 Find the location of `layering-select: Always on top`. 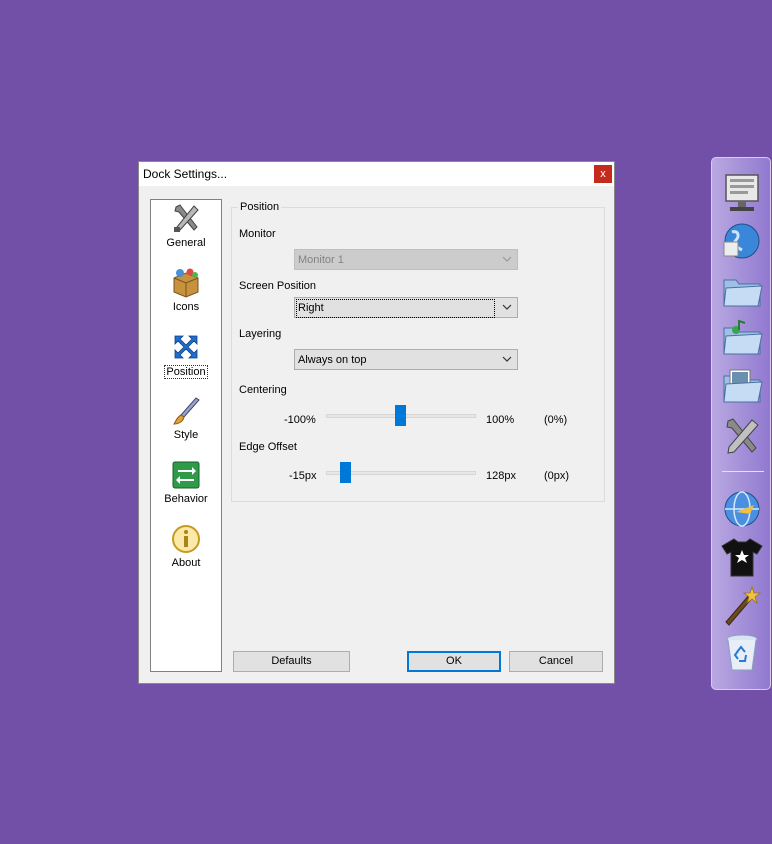

layering-select: Always on top is located at coordinates (406, 359).